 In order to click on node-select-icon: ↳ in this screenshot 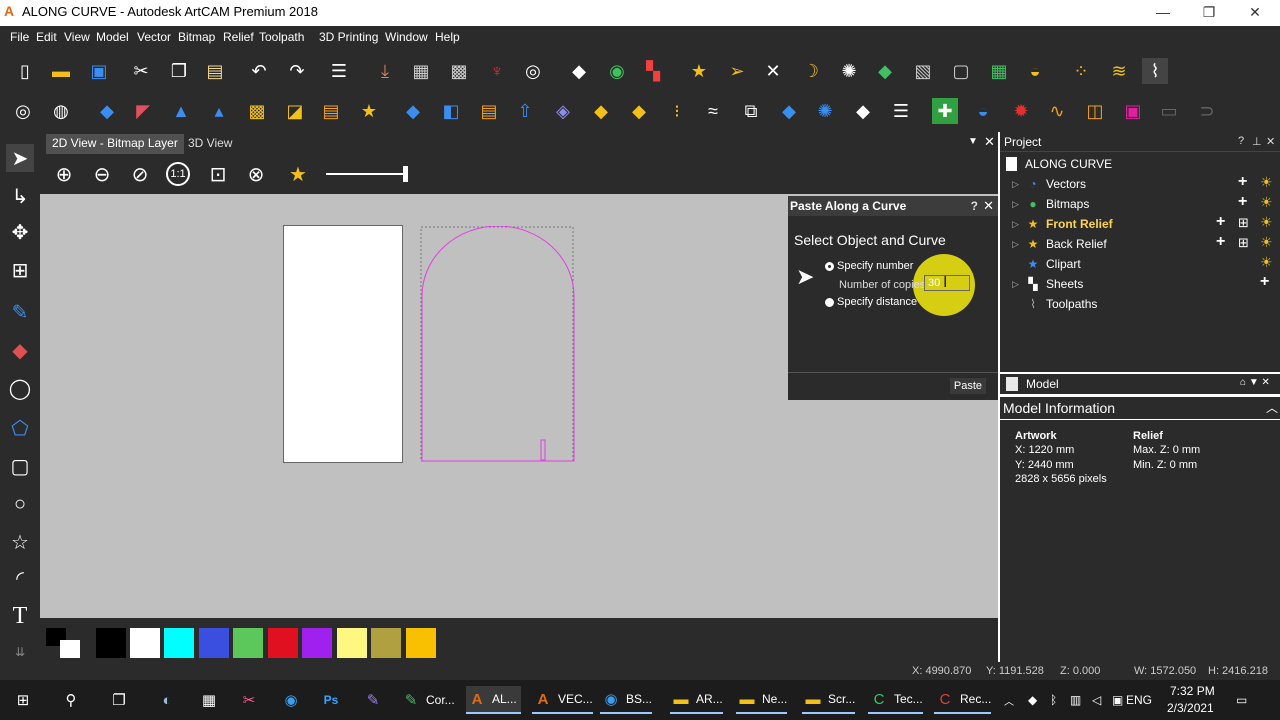, I will do `click(20, 196)`.